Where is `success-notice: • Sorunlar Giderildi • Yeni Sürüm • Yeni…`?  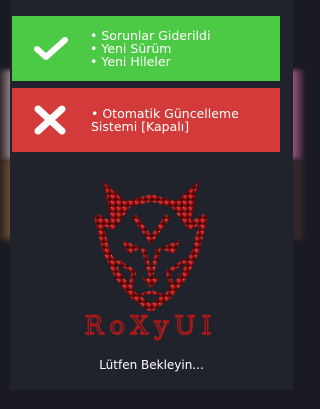
success-notice: • Sorunlar Giderildi • Yeni Sürüm • Yeni… is located at coordinates (146, 48).